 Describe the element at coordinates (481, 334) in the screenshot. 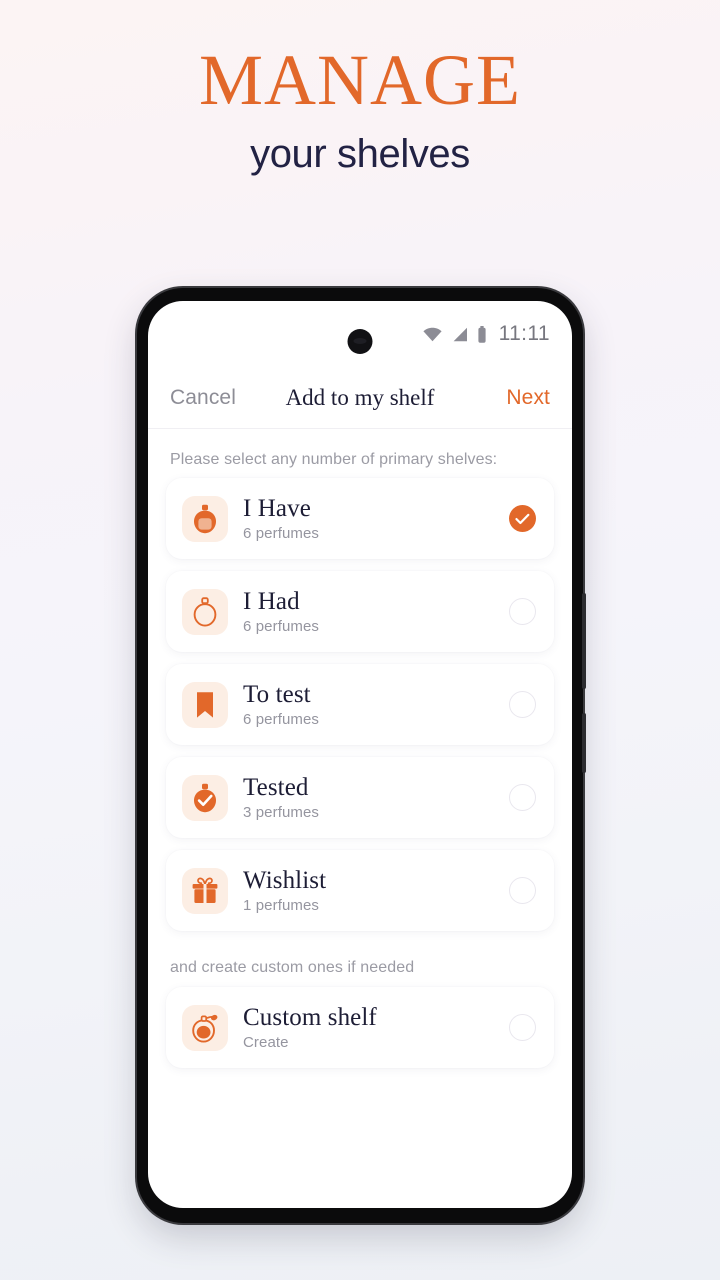

I see `battery-icon` at that location.